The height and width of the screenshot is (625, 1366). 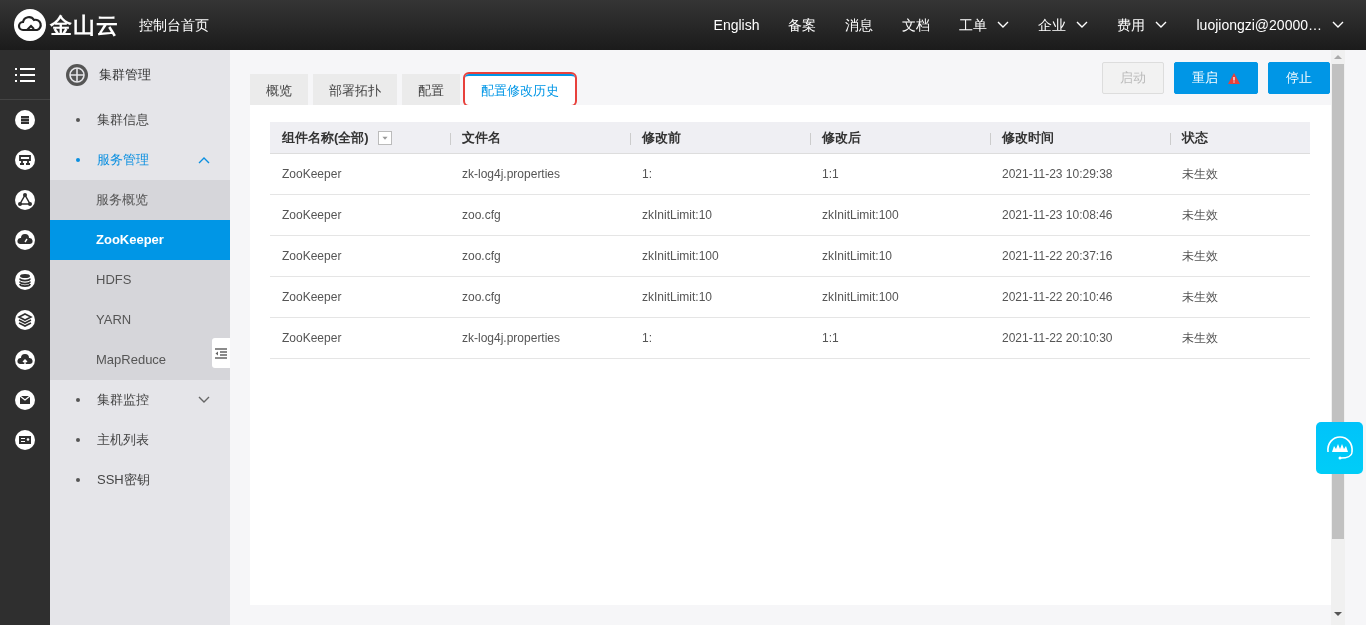 What do you see at coordinates (131, 280) in the screenshot?
I see `sidebar-subitem: HDFS` at bounding box center [131, 280].